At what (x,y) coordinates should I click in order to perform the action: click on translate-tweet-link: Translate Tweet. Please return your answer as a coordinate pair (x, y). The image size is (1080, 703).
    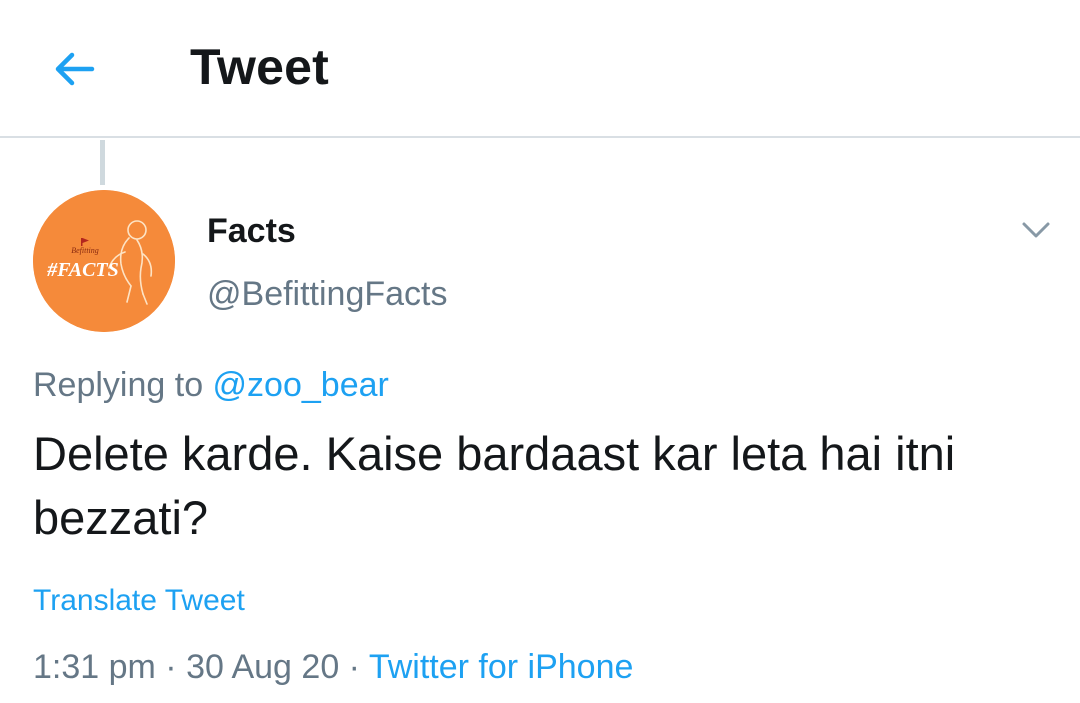
    Looking at the image, I should click on (139, 601).